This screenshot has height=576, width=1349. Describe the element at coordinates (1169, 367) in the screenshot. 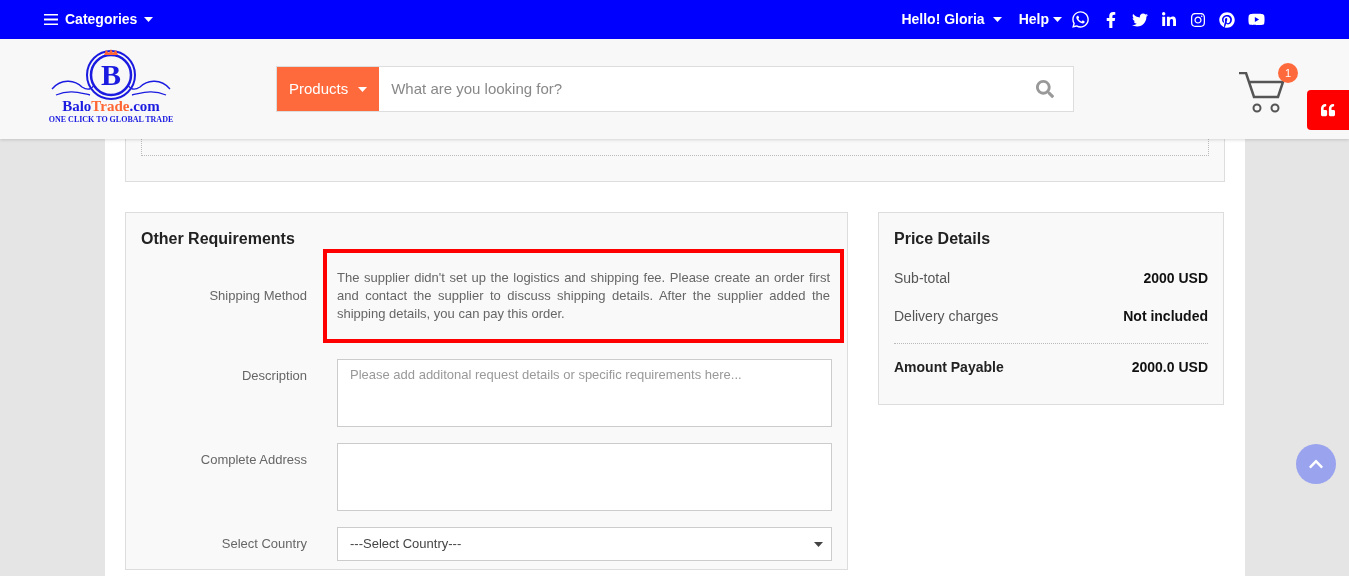

I see `price-value: 2000.0 USD` at that location.